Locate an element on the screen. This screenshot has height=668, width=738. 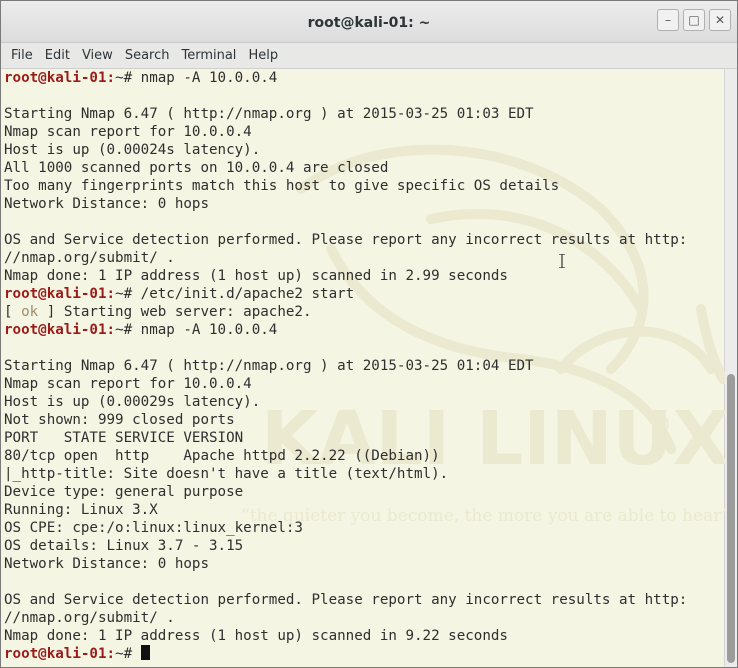
window-title: root@kali-01: ~ is located at coordinates (369, 23).